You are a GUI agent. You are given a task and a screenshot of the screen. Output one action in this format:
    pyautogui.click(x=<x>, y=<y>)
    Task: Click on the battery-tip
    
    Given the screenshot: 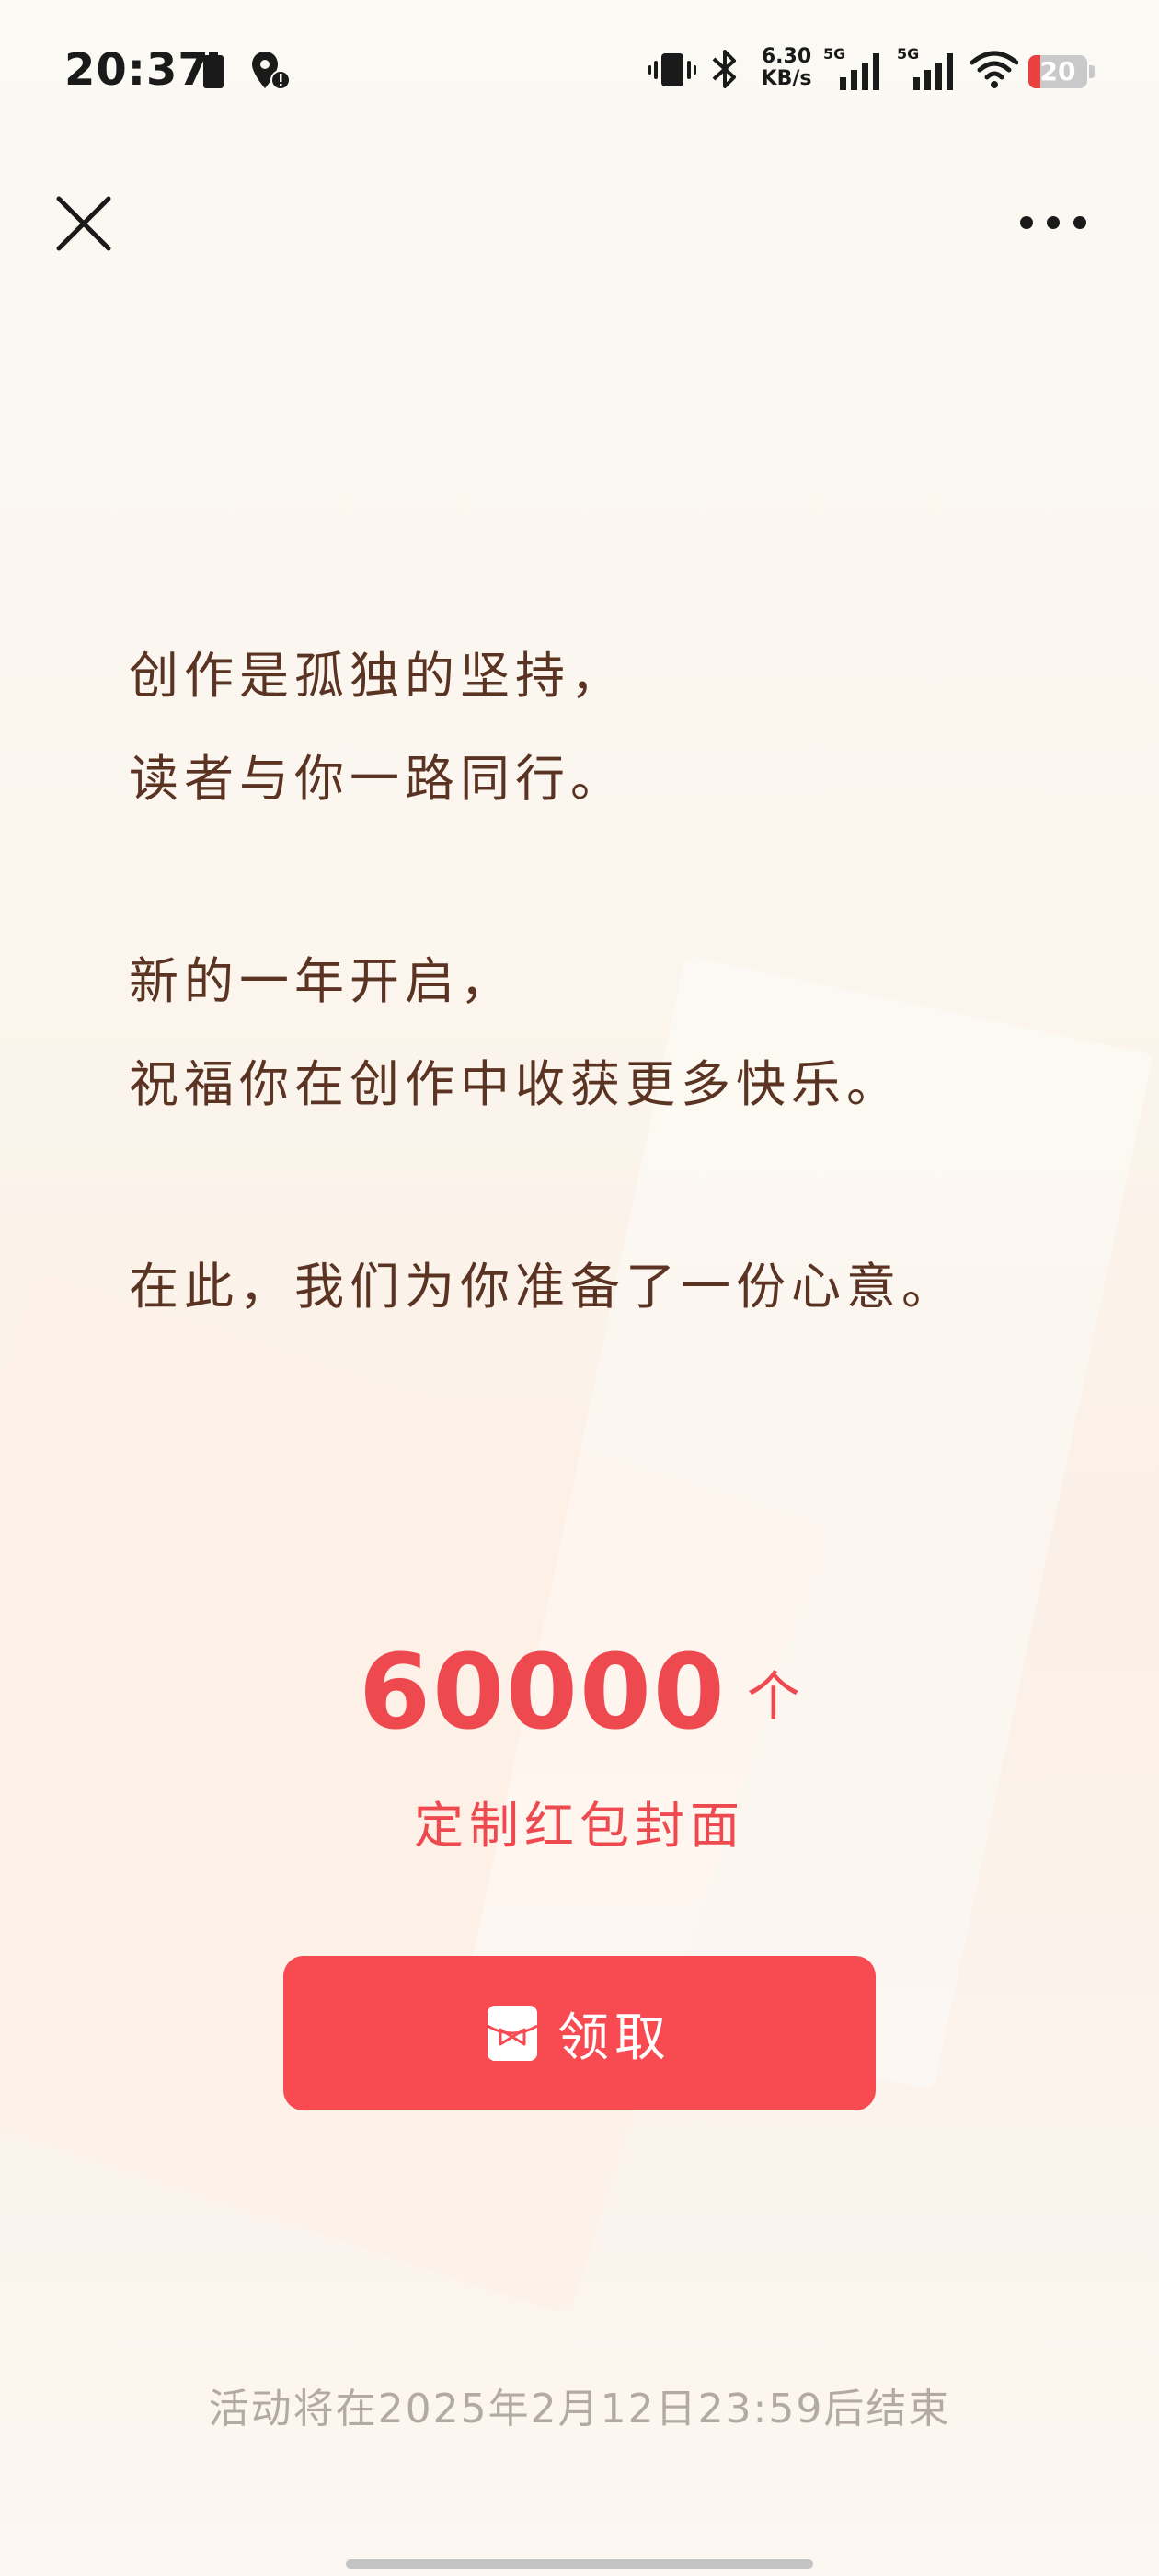 What is the action you would take?
    pyautogui.click(x=1092, y=71)
    